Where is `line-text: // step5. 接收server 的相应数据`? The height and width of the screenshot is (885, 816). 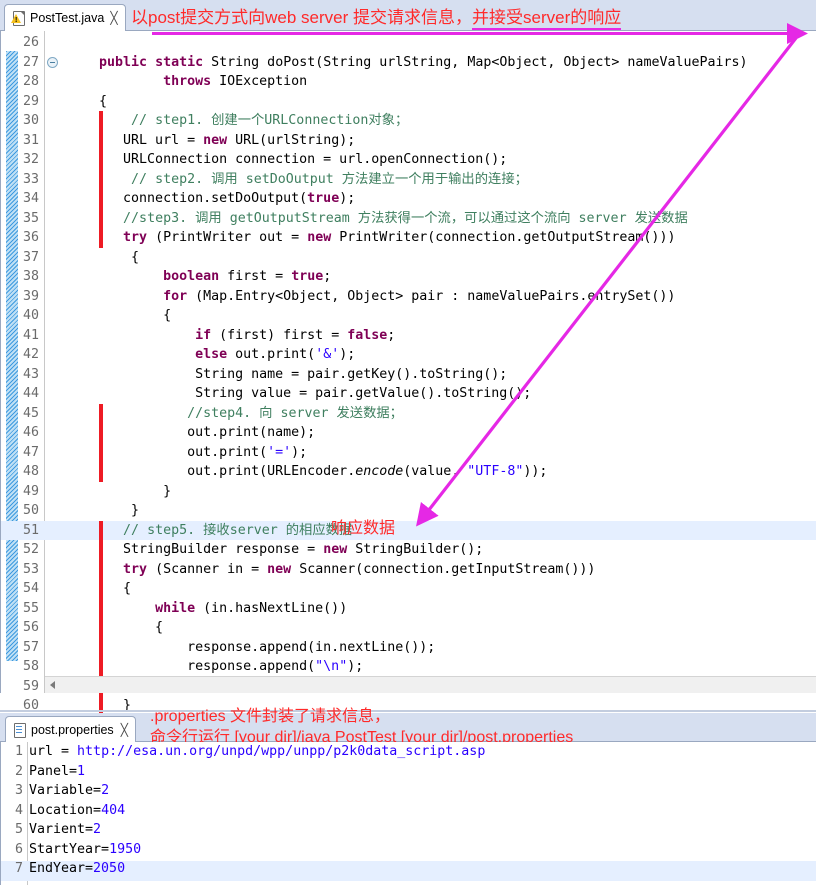 line-text: // step5. 接收server 的相应数据 is located at coordinates (238, 530).